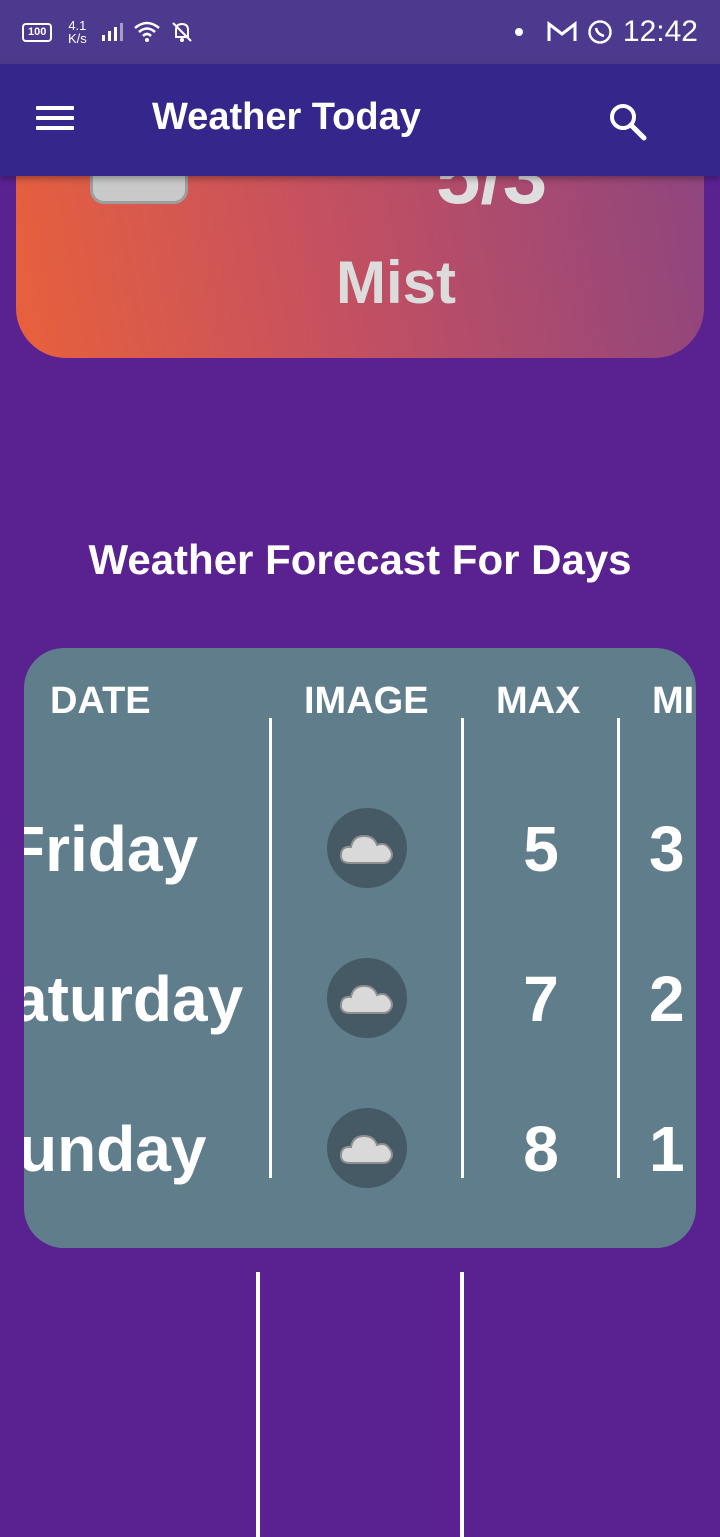 The height and width of the screenshot is (1537, 720). I want to click on search-icon, so click(628, 122).